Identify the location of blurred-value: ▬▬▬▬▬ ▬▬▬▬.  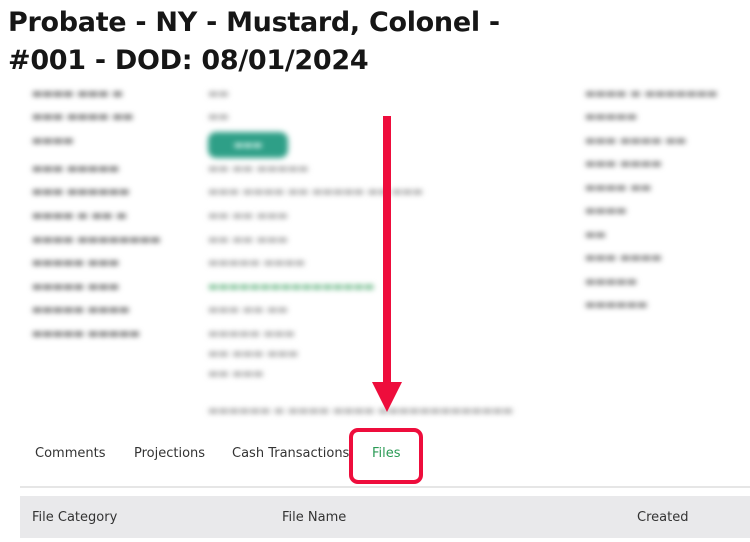
(257, 262).